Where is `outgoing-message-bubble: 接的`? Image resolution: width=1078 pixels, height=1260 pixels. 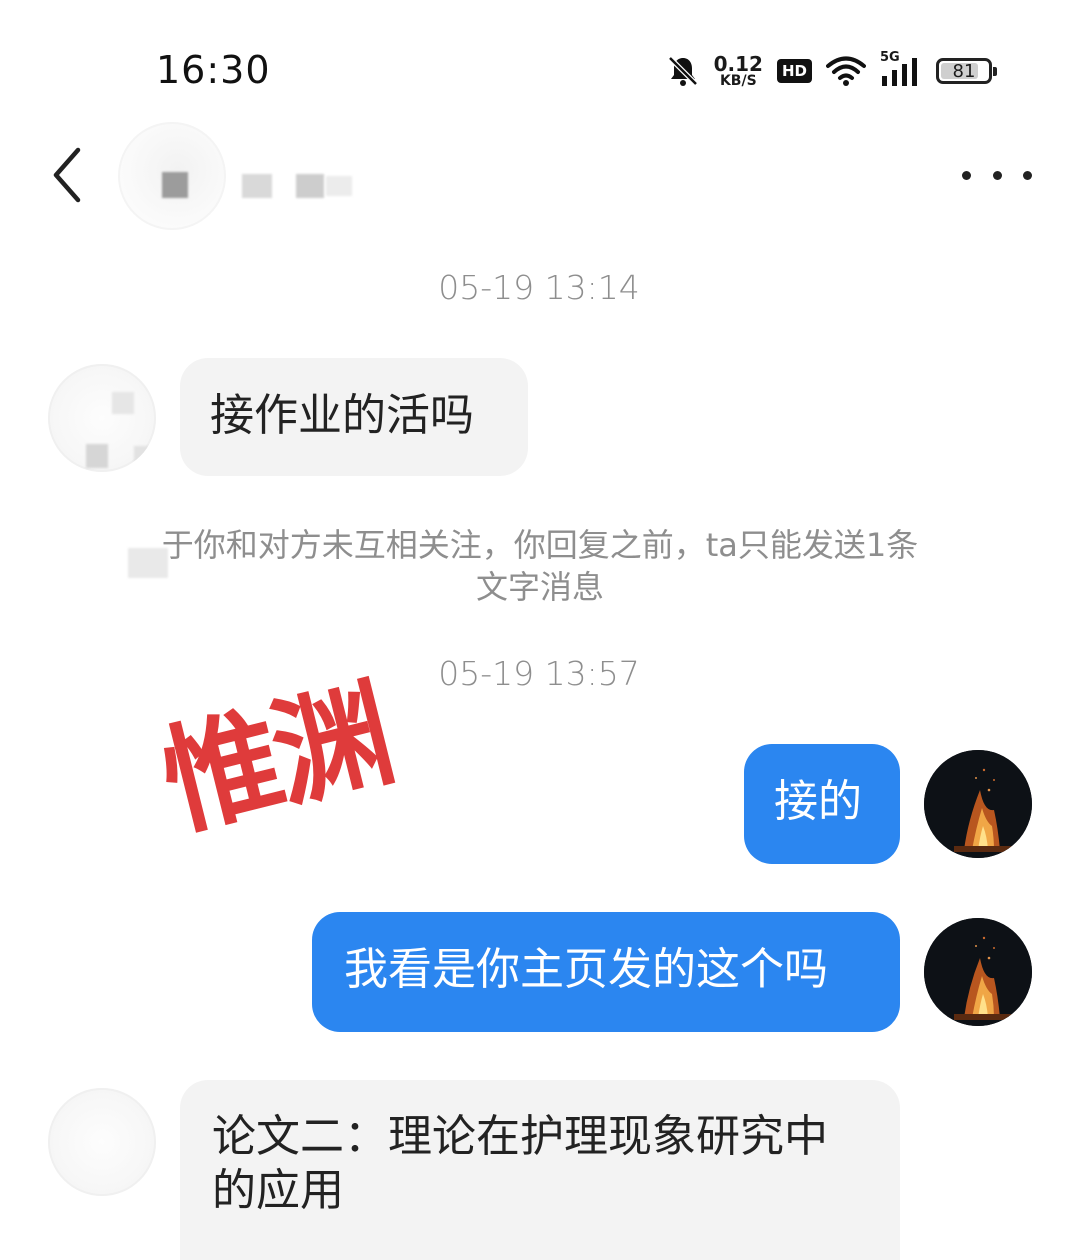 outgoing-message-bubble: 接的 is located at coordinates (822, 804).